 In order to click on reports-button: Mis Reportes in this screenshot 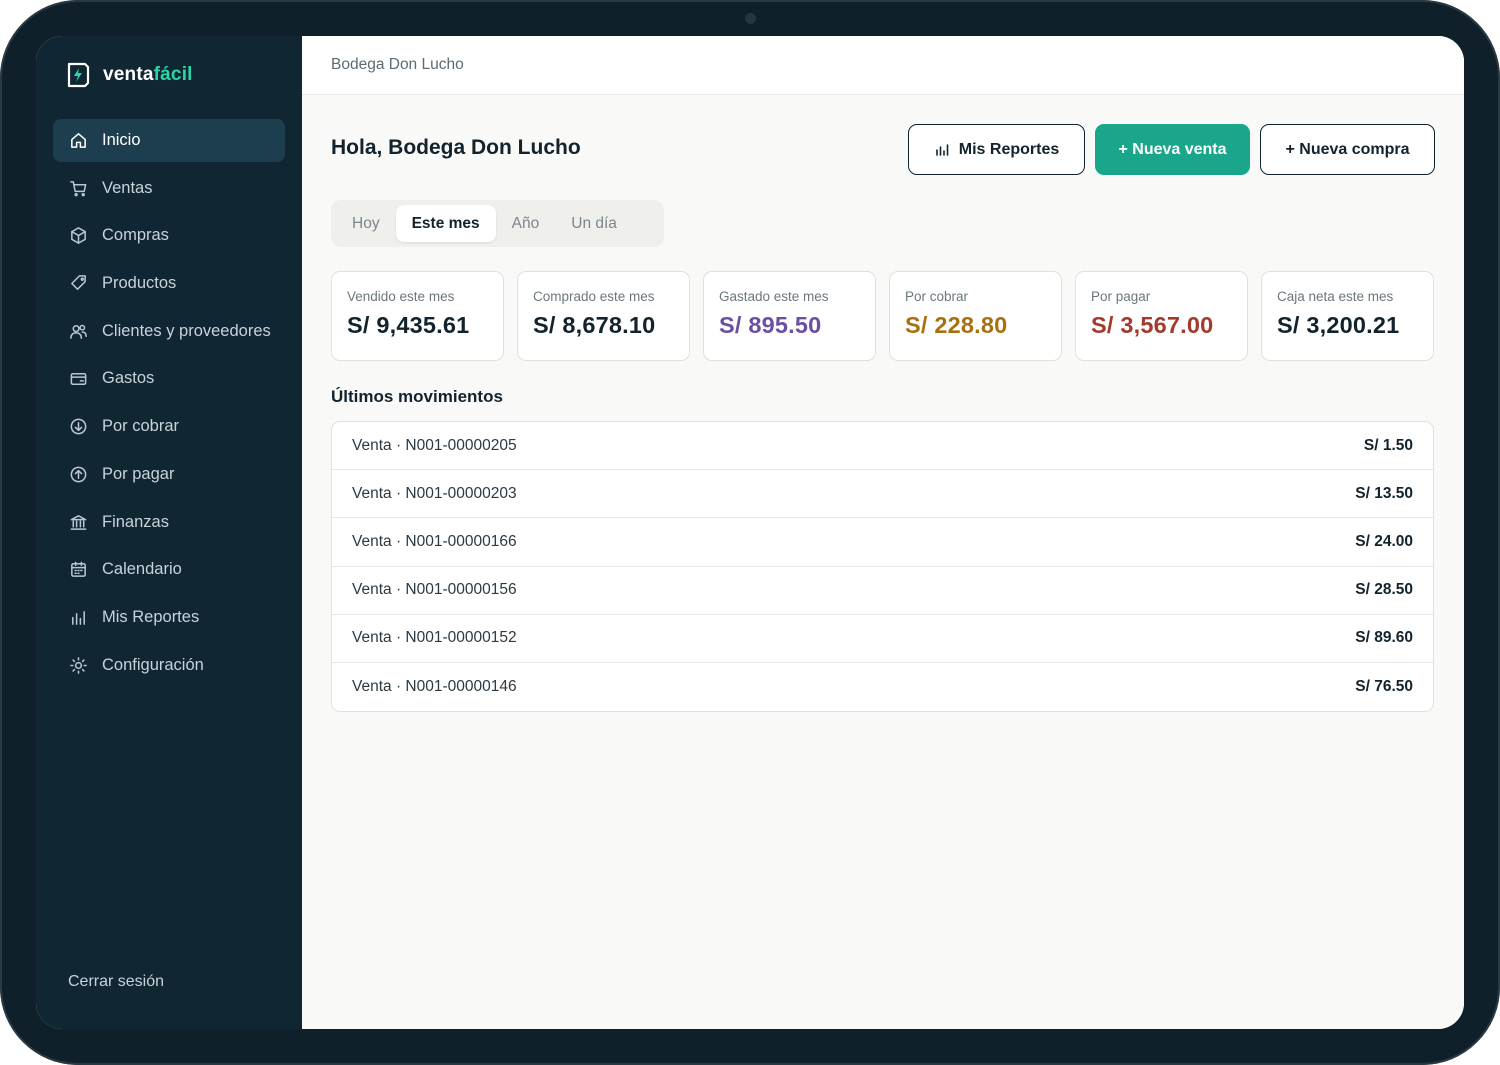, I will do `click(996, 149)`.